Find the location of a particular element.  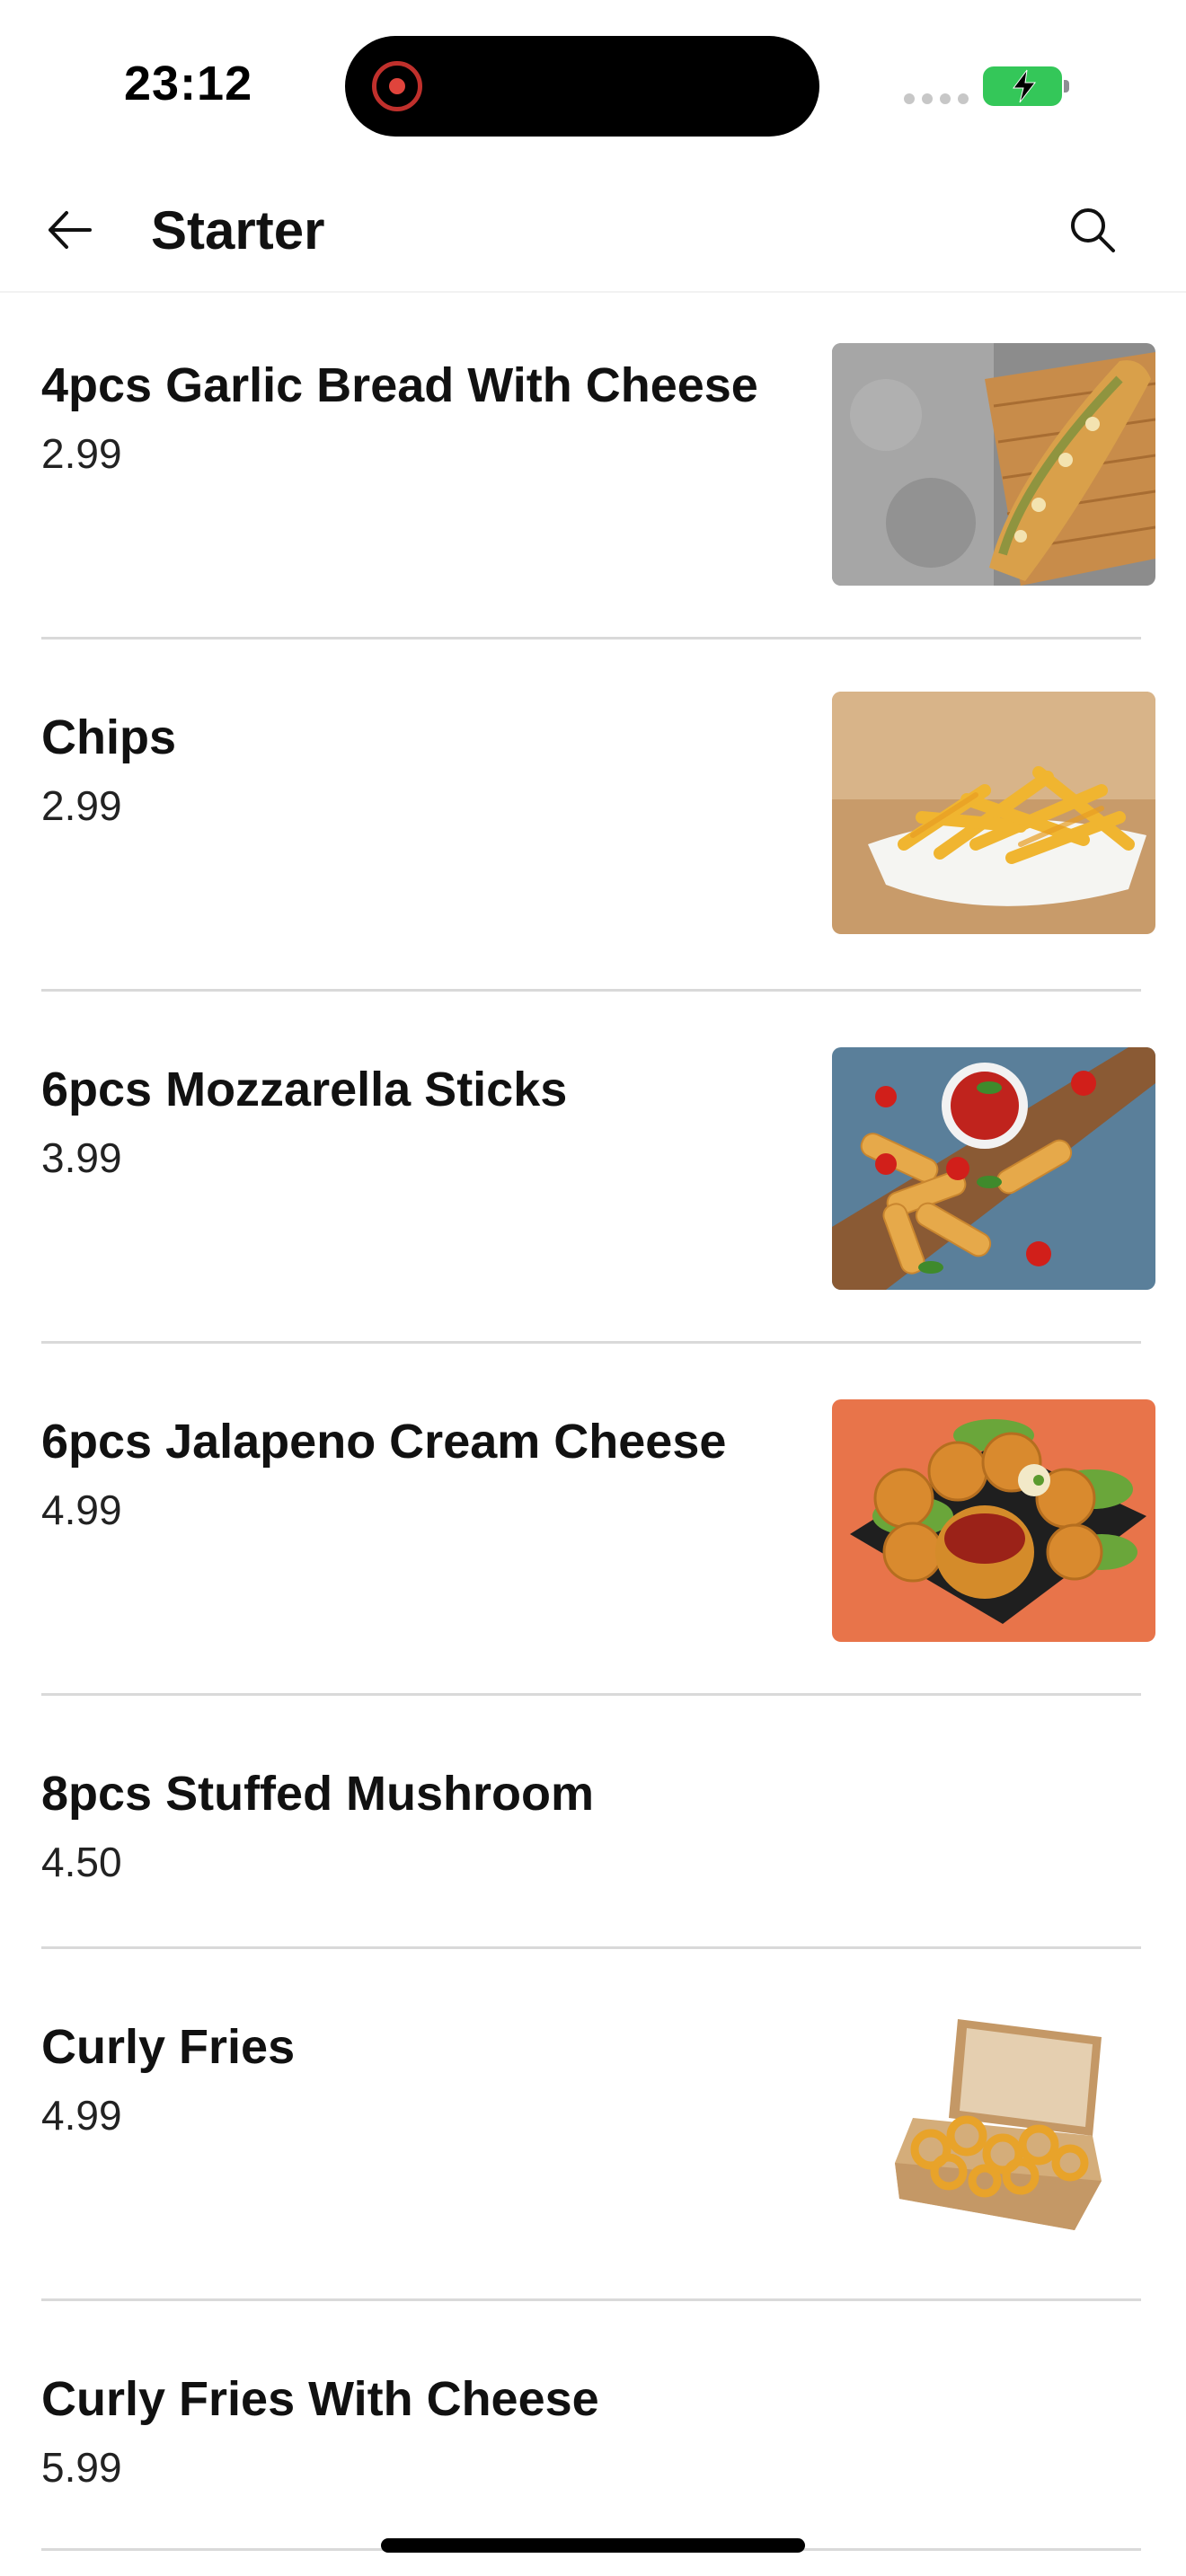

menu-item: Curly Fries With Cheese 5.99 is located at coordinates (591, 2426).